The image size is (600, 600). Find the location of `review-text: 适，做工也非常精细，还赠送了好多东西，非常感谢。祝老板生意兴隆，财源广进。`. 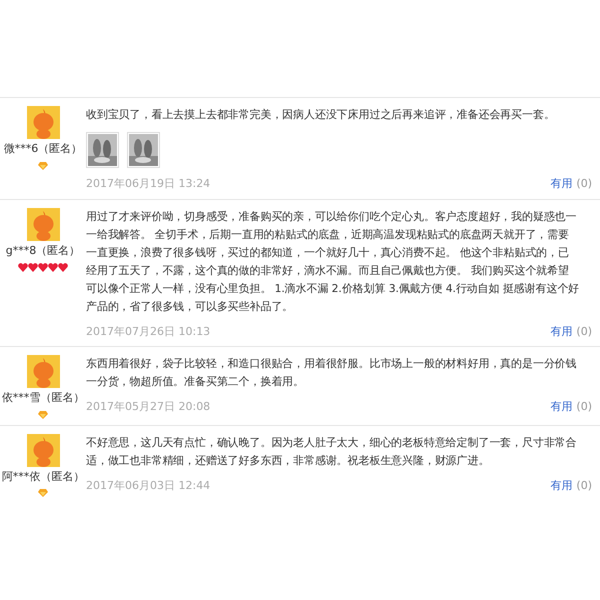

review-text: 适，做工也非常精细，还赠送了好多东西，非常感谢。祝老板生意兴隆，财源广进。 is located at coordinates (288, 460).